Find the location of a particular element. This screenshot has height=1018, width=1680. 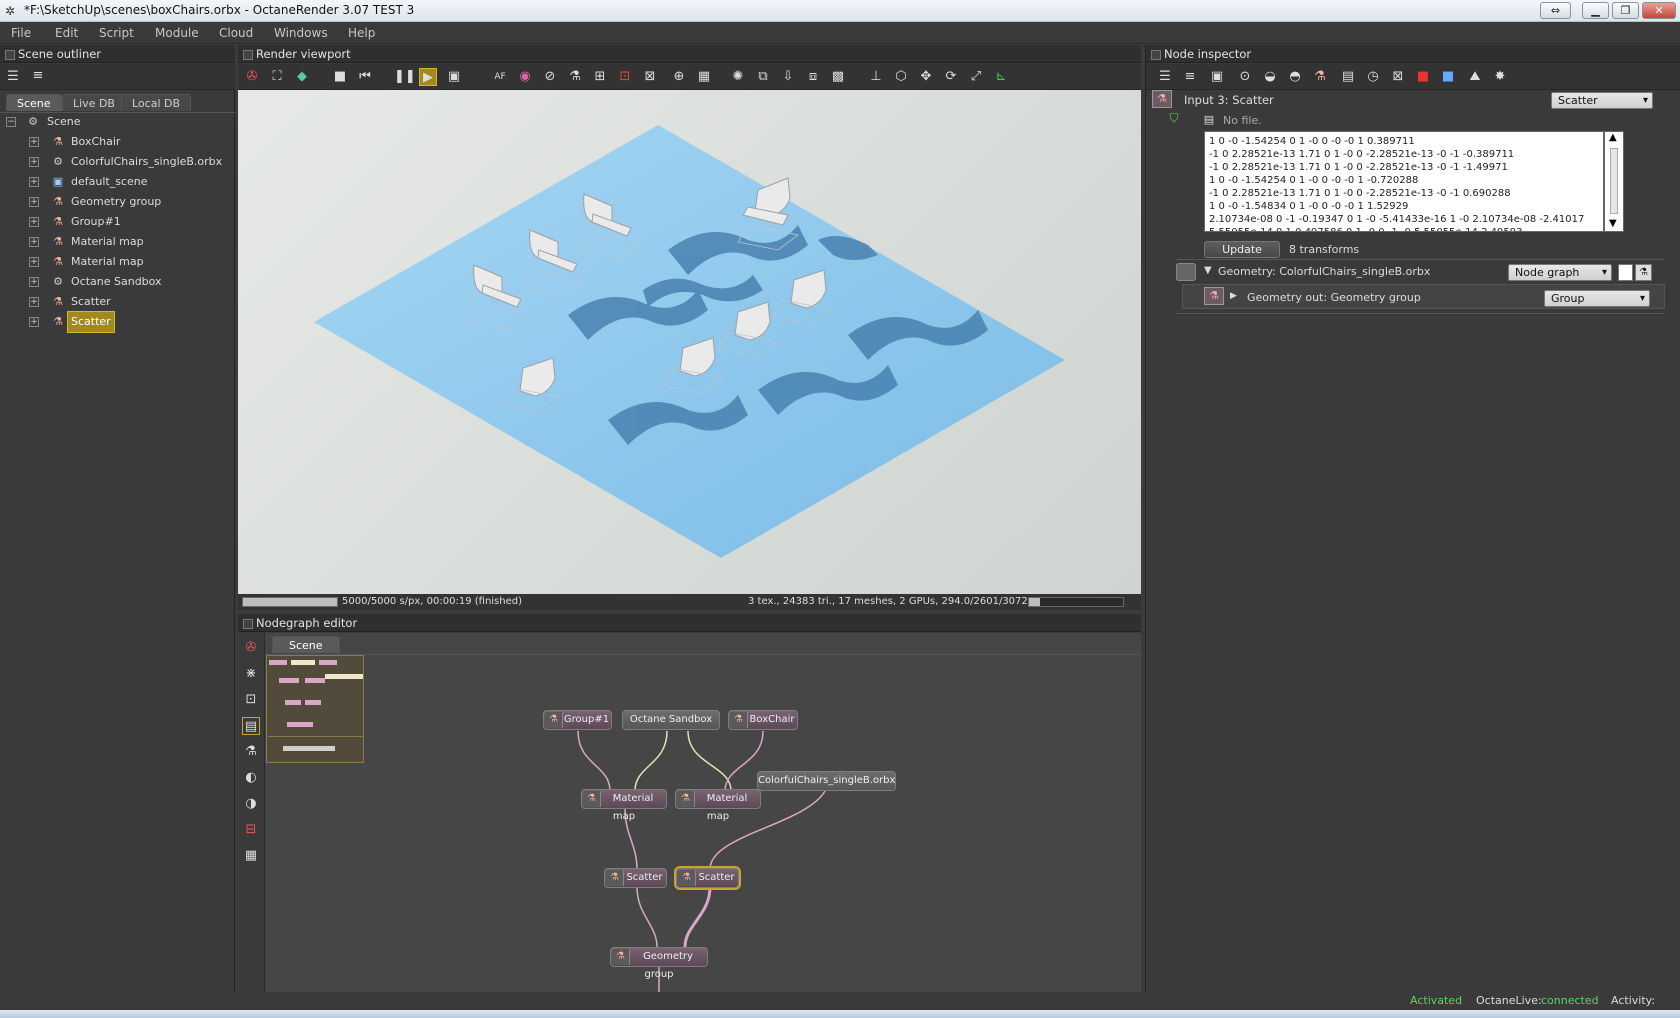

tab-scene-graph: Scene is located at coordinates (306, 644).